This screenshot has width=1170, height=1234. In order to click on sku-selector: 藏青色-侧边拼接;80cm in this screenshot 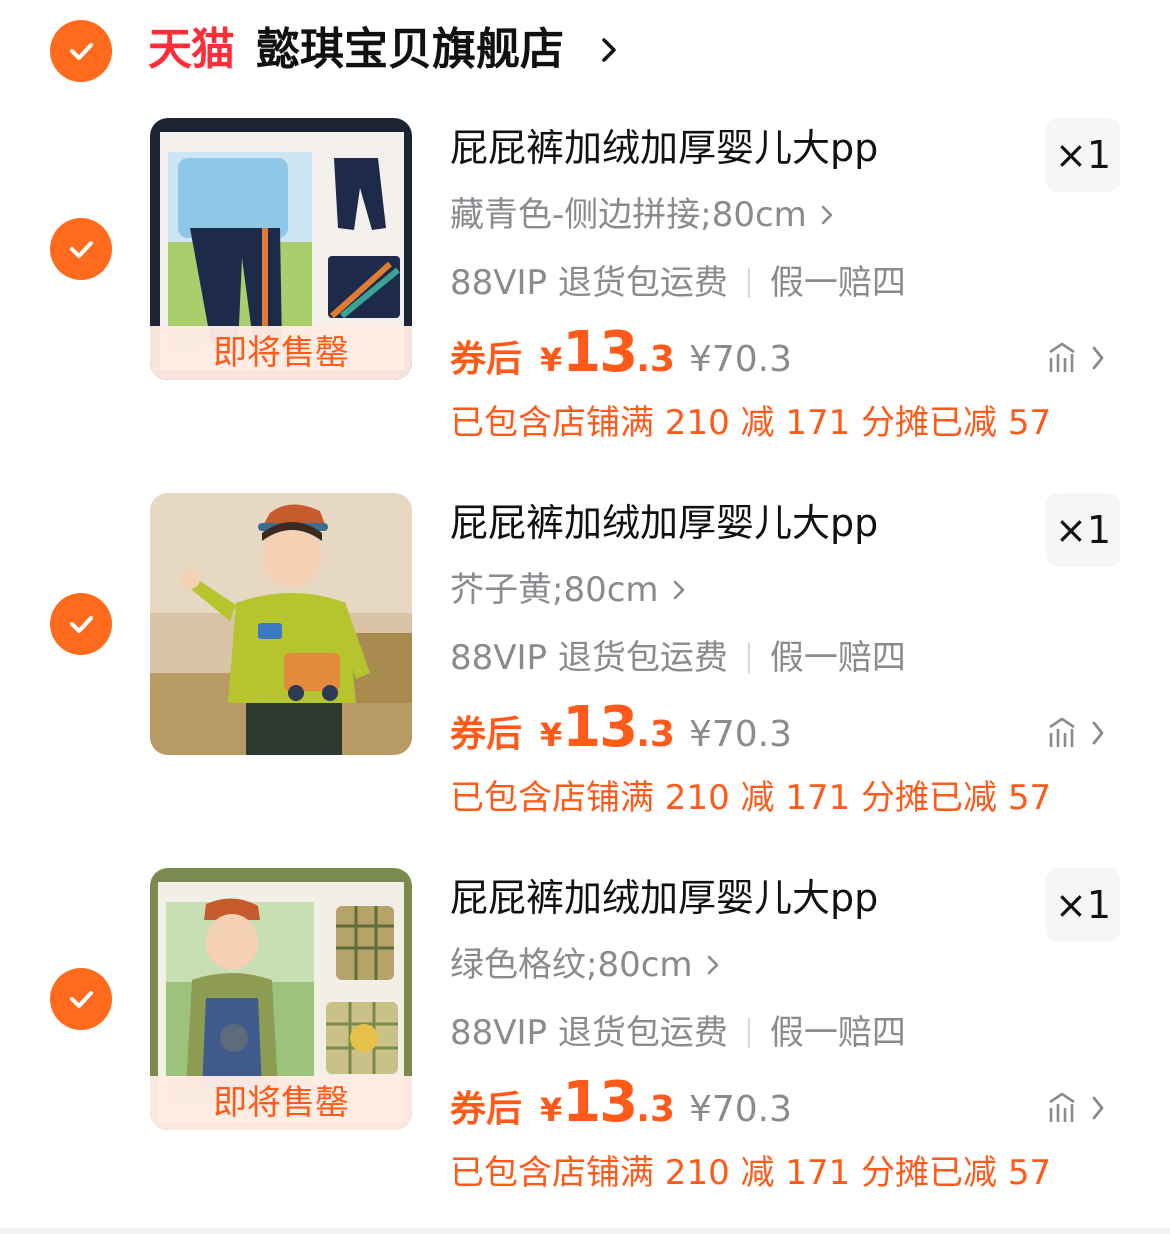, I will do `click(642, 215)`.